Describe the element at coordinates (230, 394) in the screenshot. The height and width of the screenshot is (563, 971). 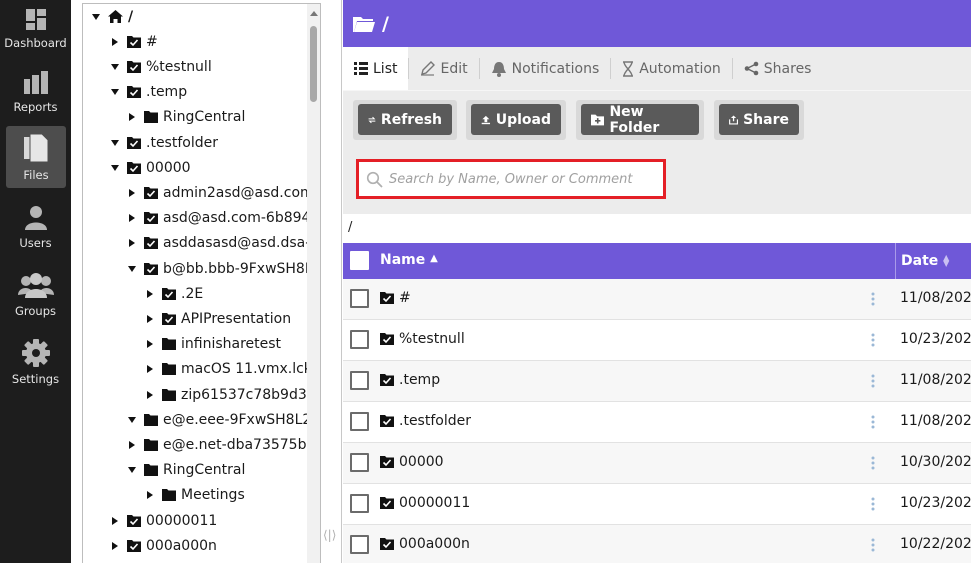
I see `tree-node: zip61537c78b9d3a` at that location.